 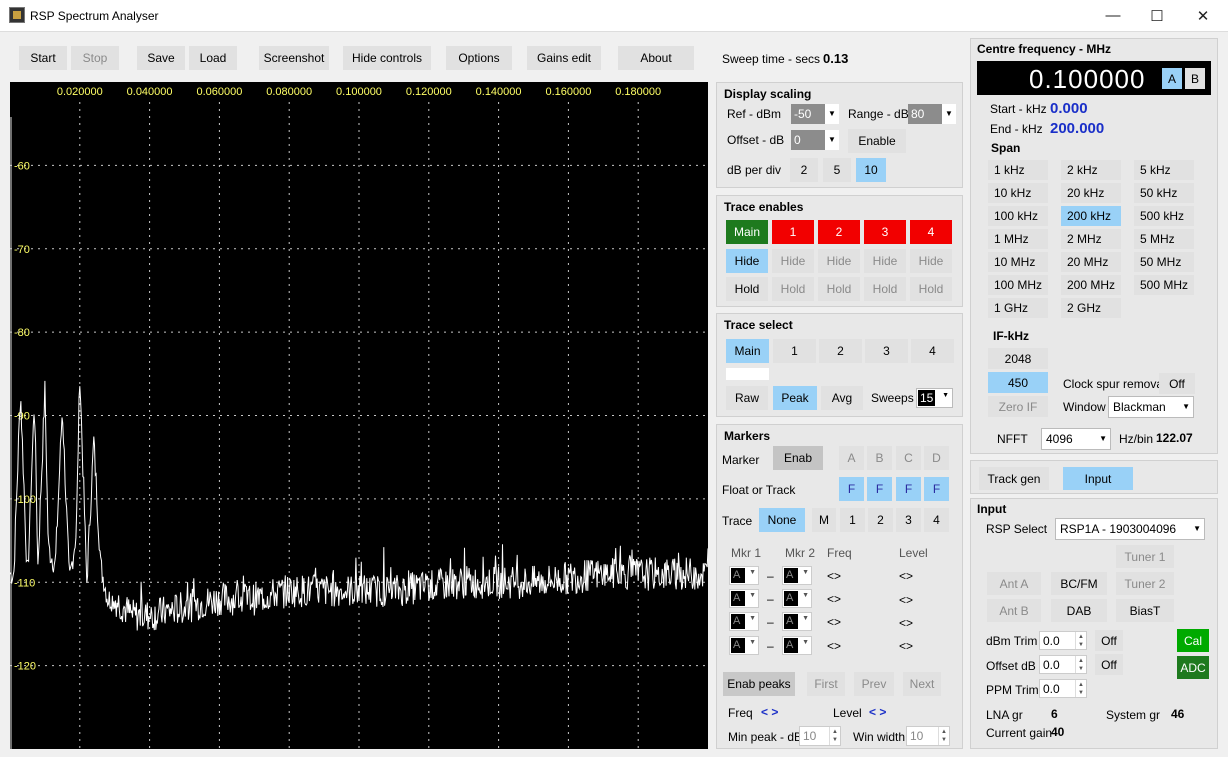 What do you see at coordinates (1018, 170) in the screenshot?
I see `span-button-1-khz: 1 kHz` at bounding box center [1018, 170].